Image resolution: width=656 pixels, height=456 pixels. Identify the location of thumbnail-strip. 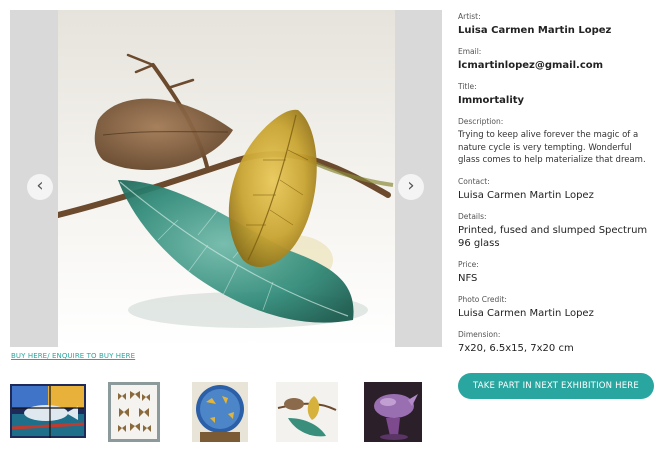
(226, 415).